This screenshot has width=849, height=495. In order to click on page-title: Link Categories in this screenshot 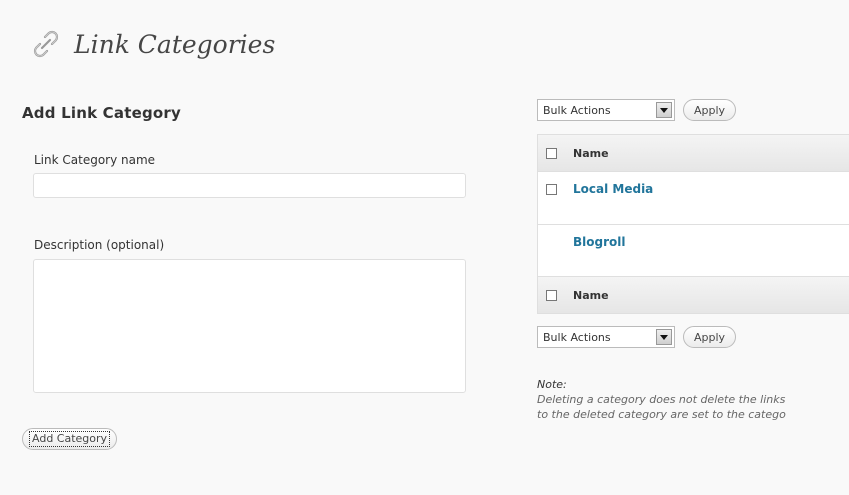, I will do `click(151, 44)`.